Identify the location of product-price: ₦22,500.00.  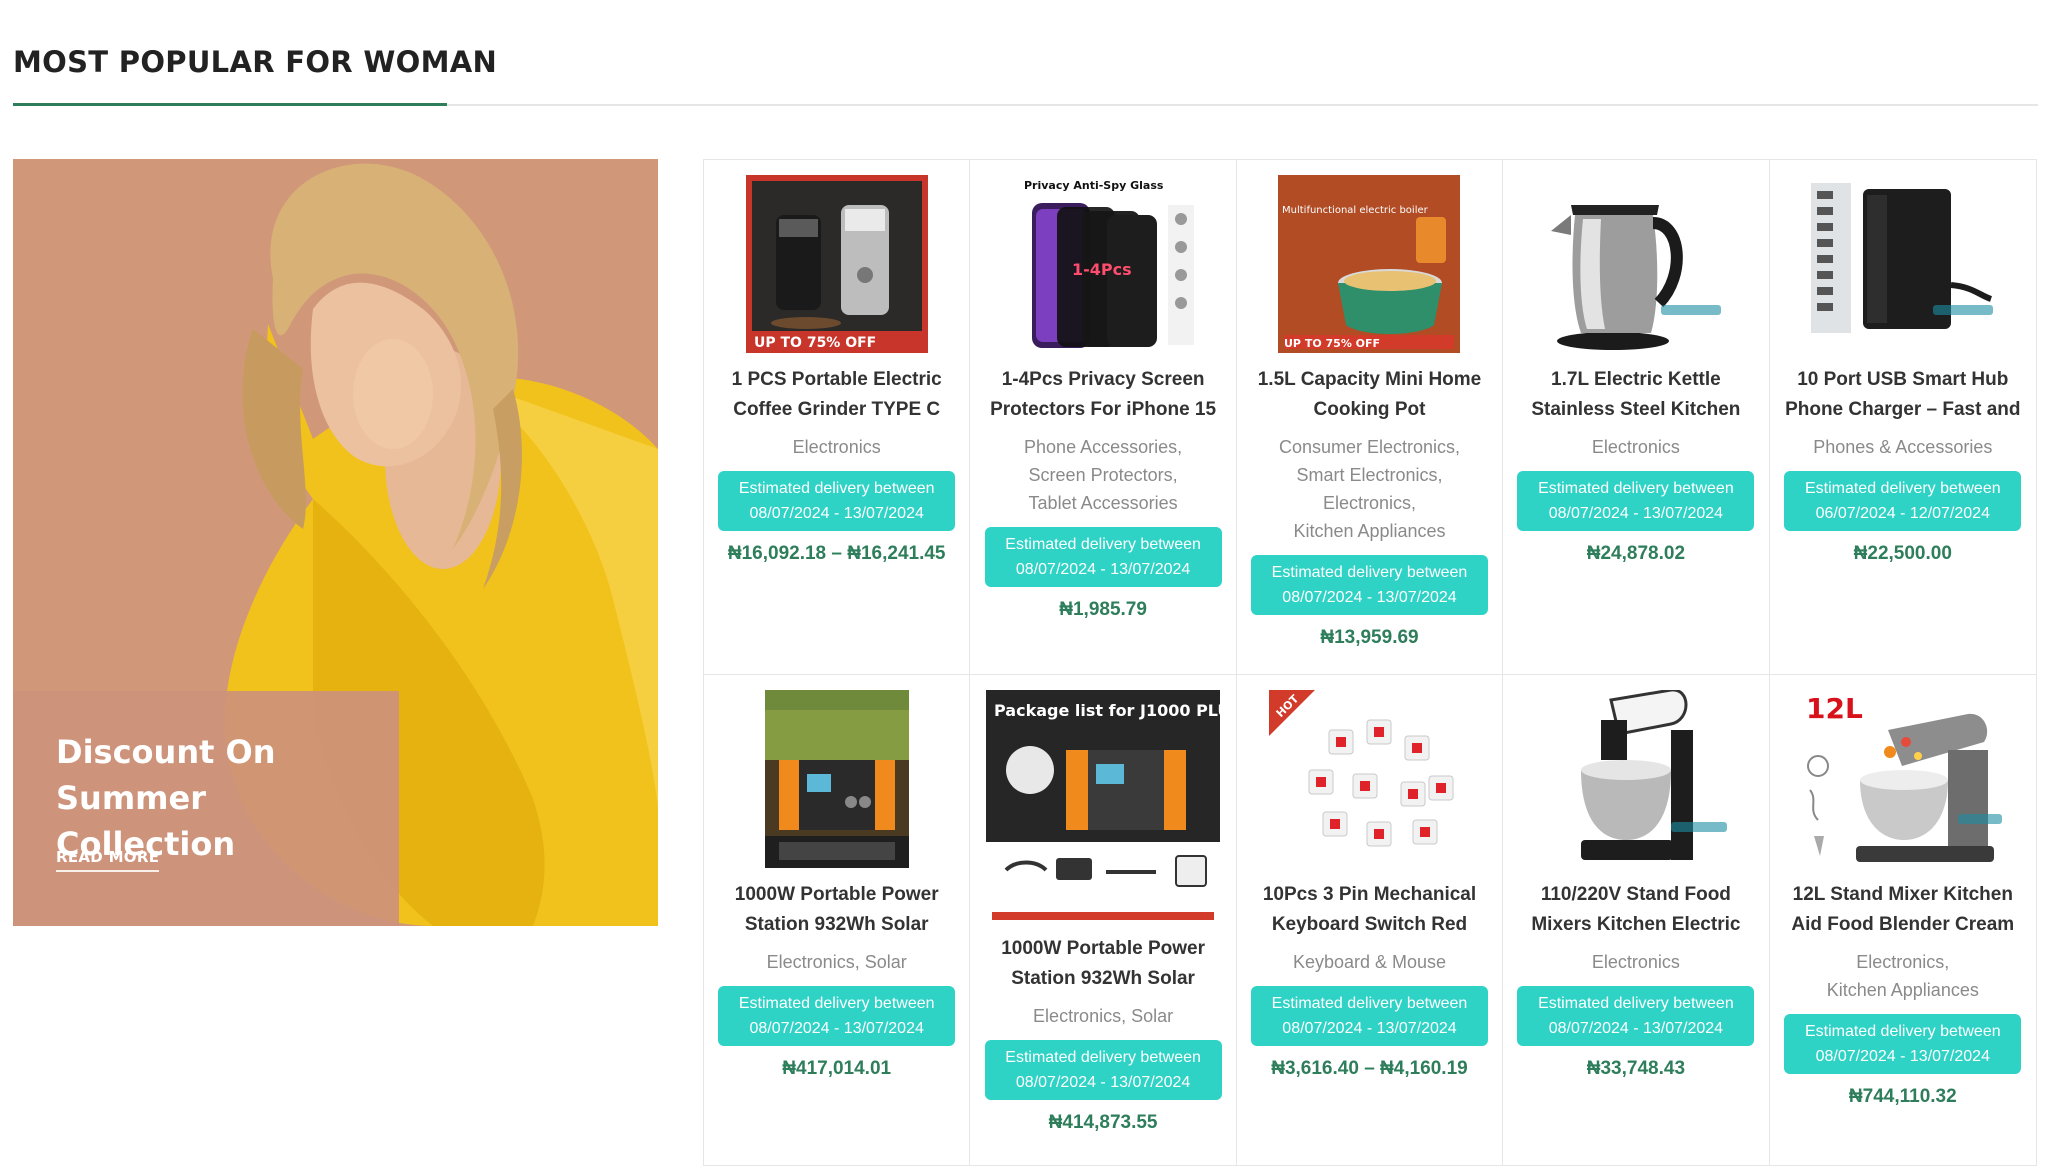
(1902, 553).